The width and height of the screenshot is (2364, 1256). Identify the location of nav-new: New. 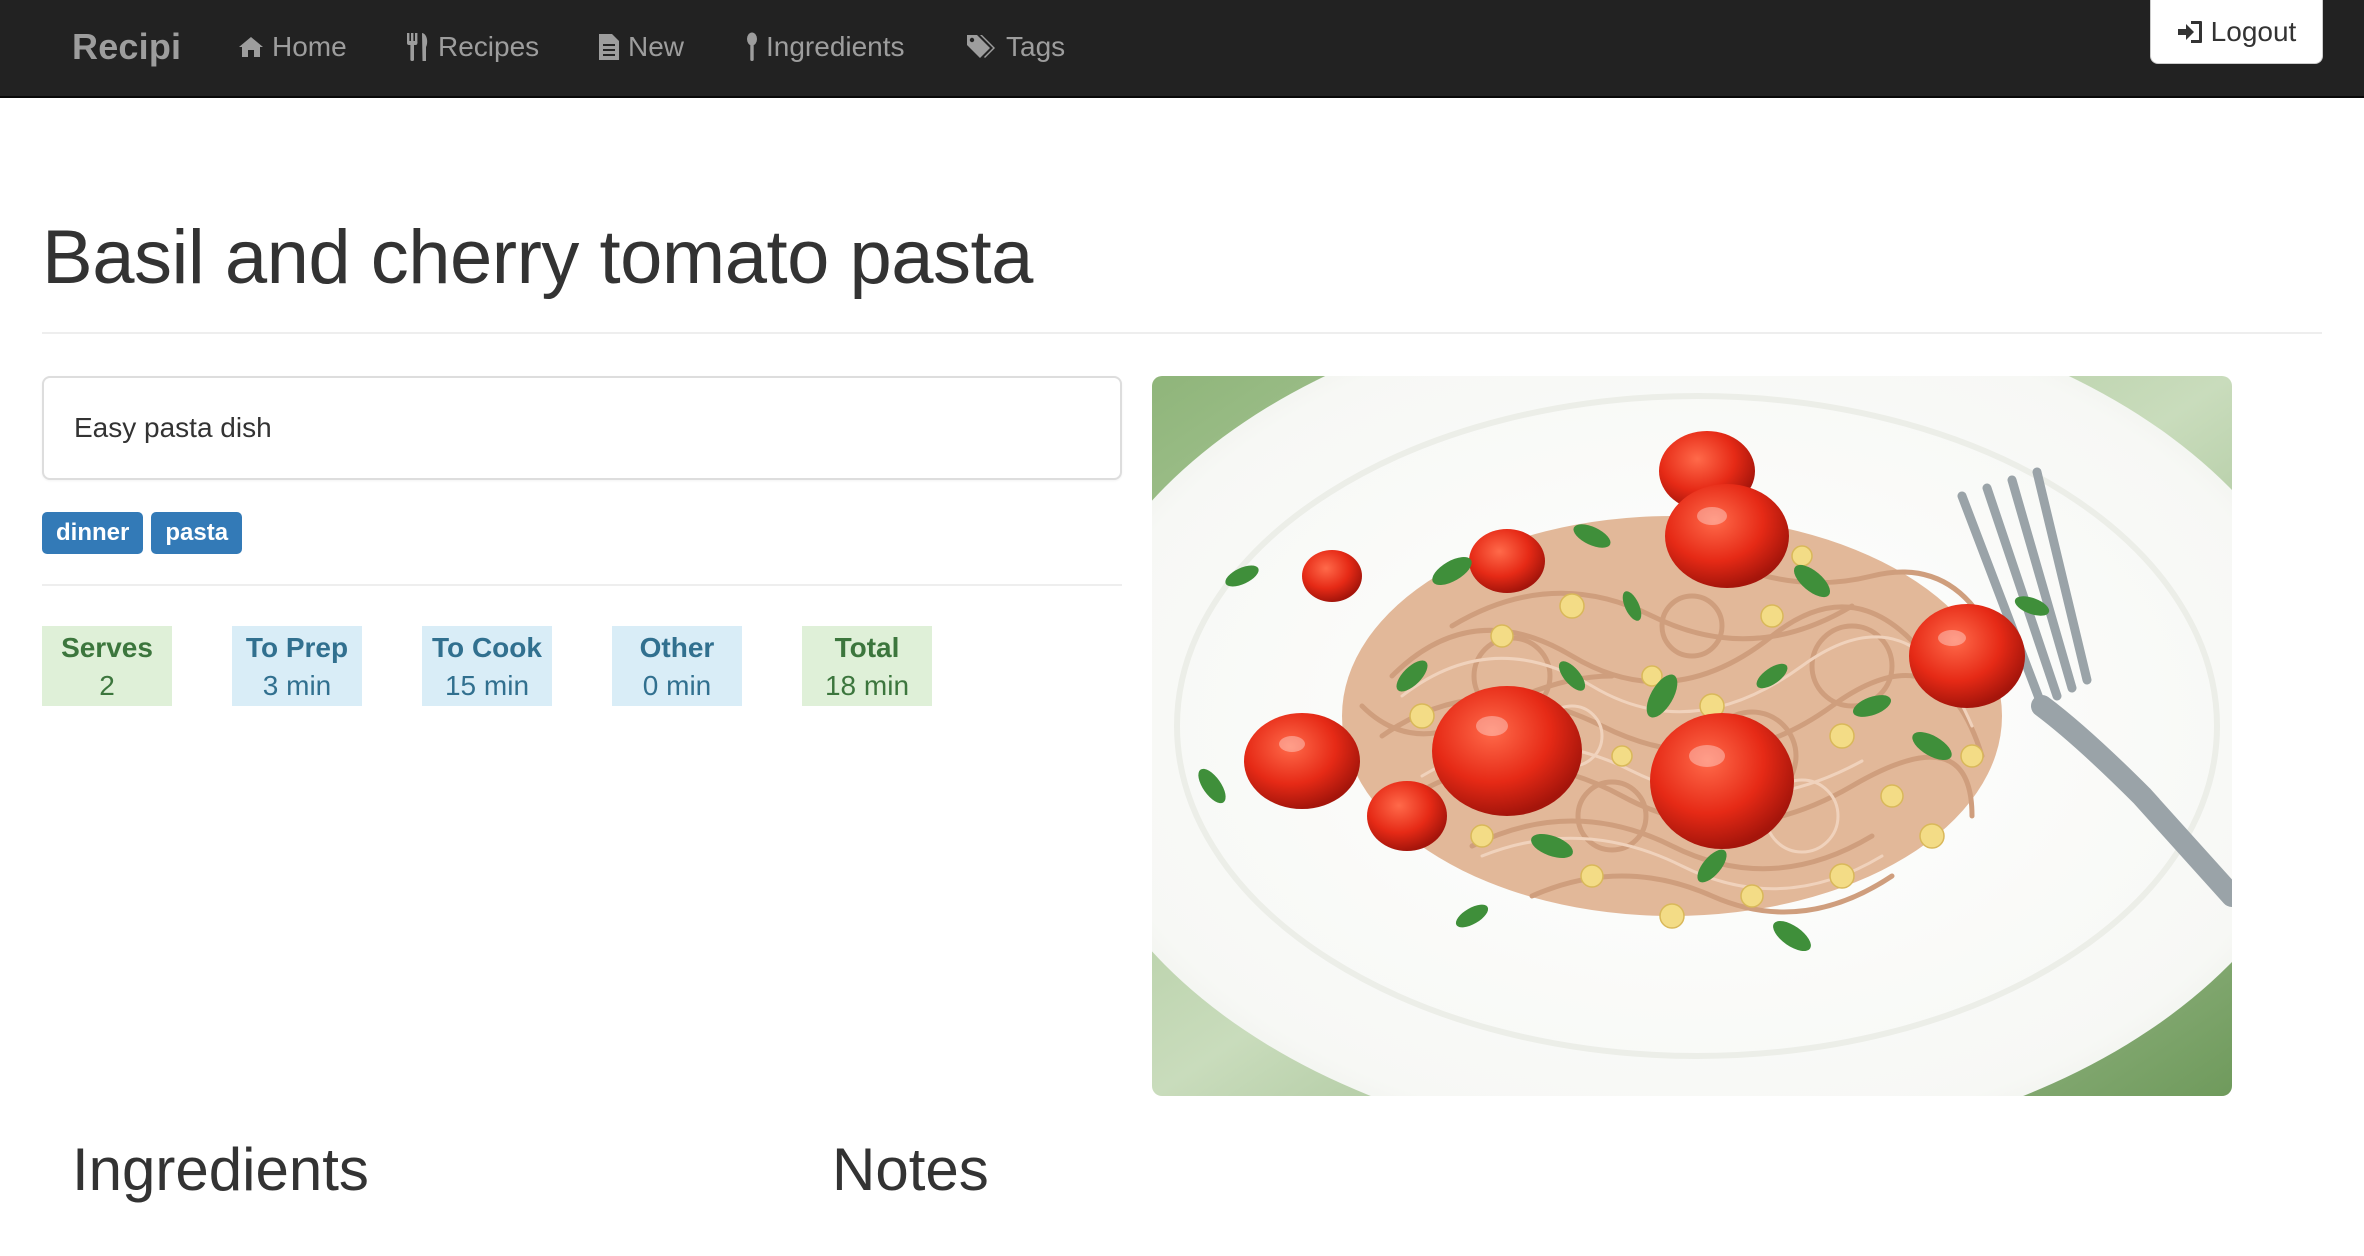
(641, 47).